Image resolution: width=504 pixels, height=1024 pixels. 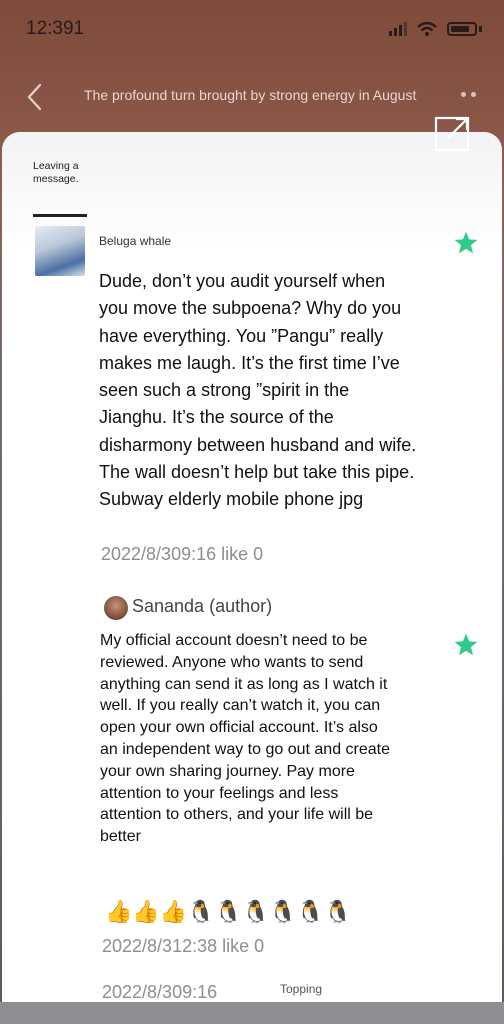 I want to click on tab-leaving-message: Leaving a message., so click(x=68, y=173).